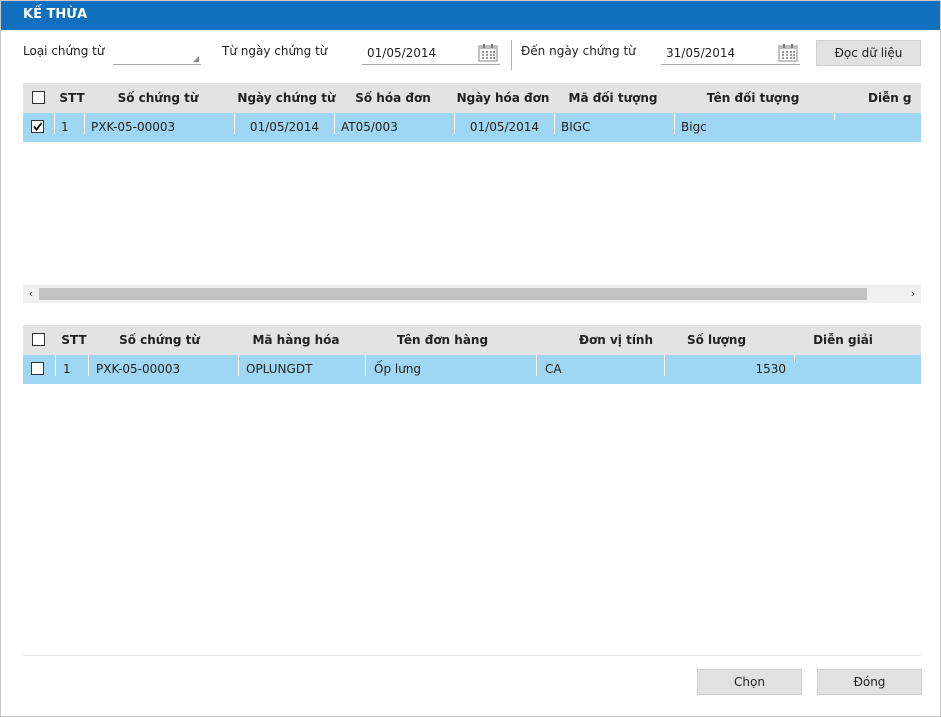 The width and height of the screenshot is (941, 717). What do you see at coordinates (843, 340) in the screenshot?
I see `col-dien-giai: Diễn giải` at bounding box center [843, 340].